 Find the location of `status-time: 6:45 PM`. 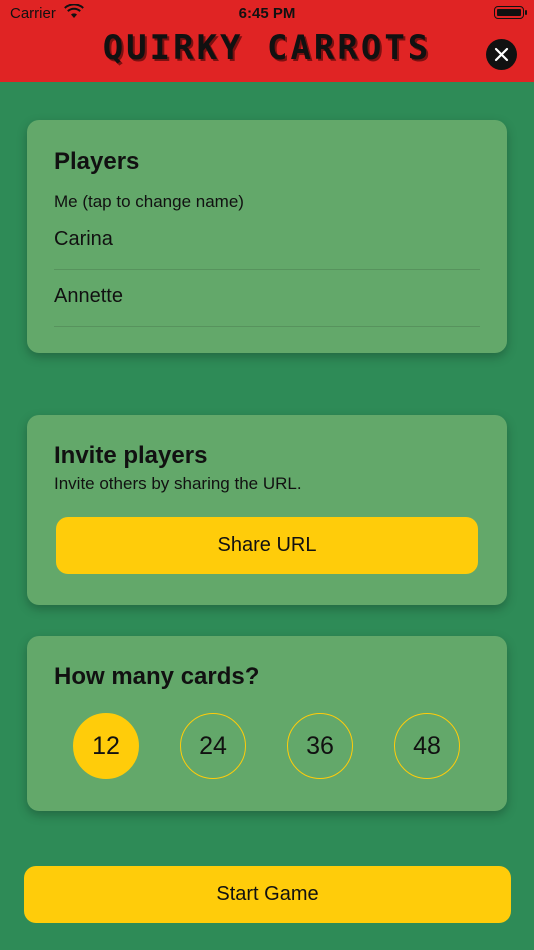

status-time: 6:45 PM is located at coordinates (267, 13).